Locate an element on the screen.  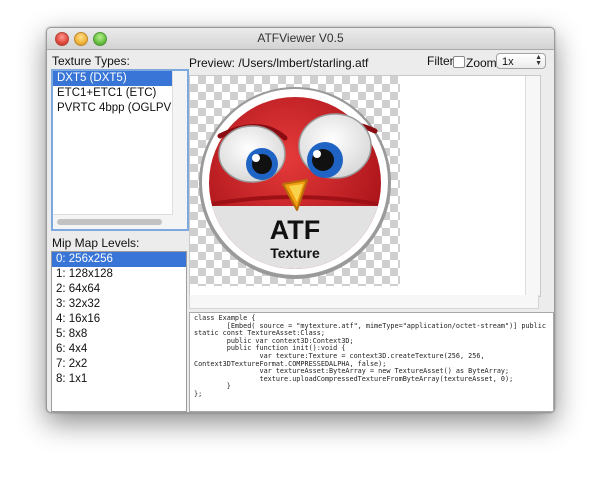
zoom-label: Zoom is located at coordinates (481, 63).